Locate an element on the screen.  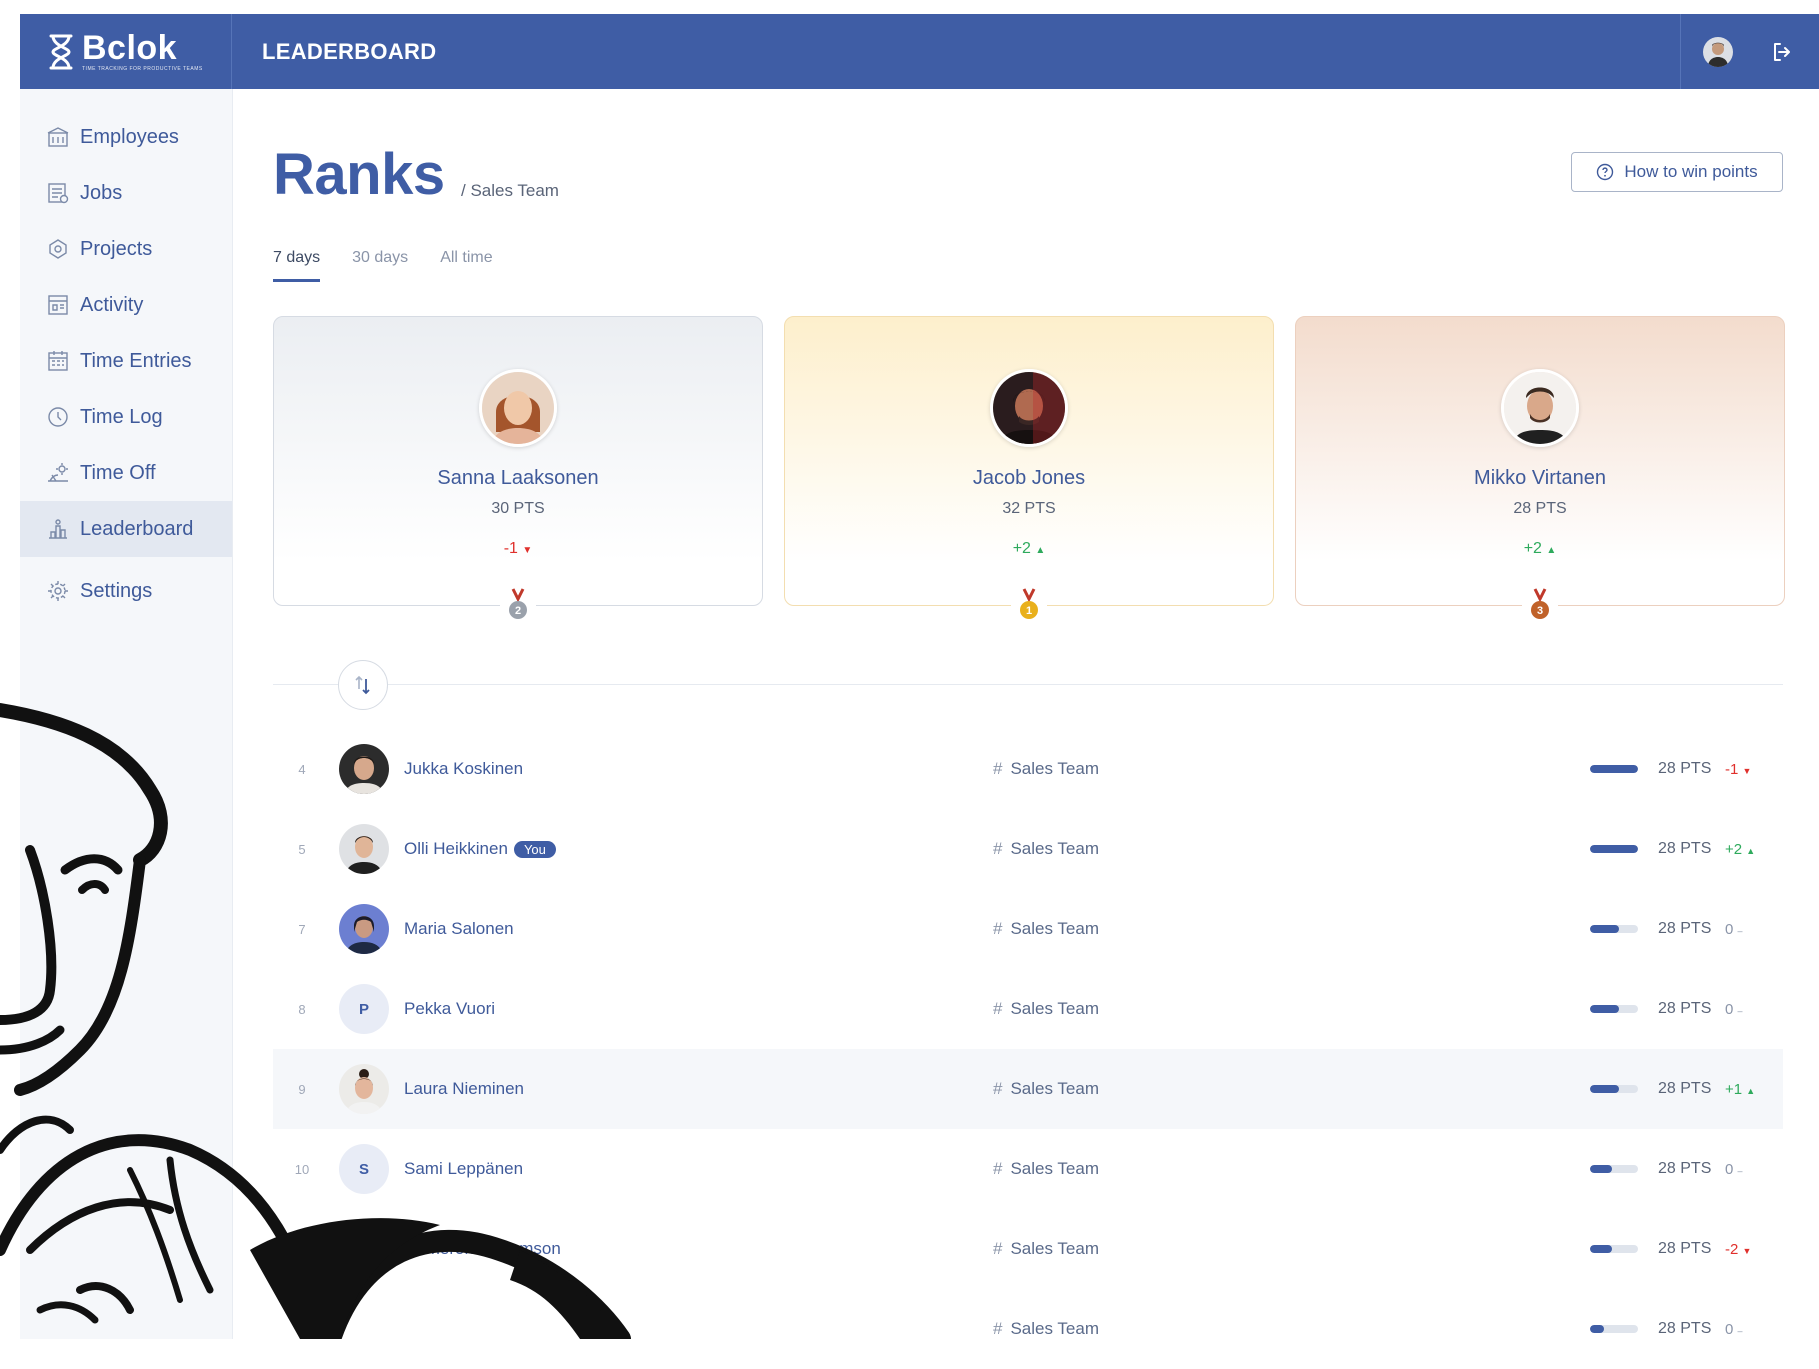
employee-name: Sami Leppänen is located at coordinates (464, 1168).